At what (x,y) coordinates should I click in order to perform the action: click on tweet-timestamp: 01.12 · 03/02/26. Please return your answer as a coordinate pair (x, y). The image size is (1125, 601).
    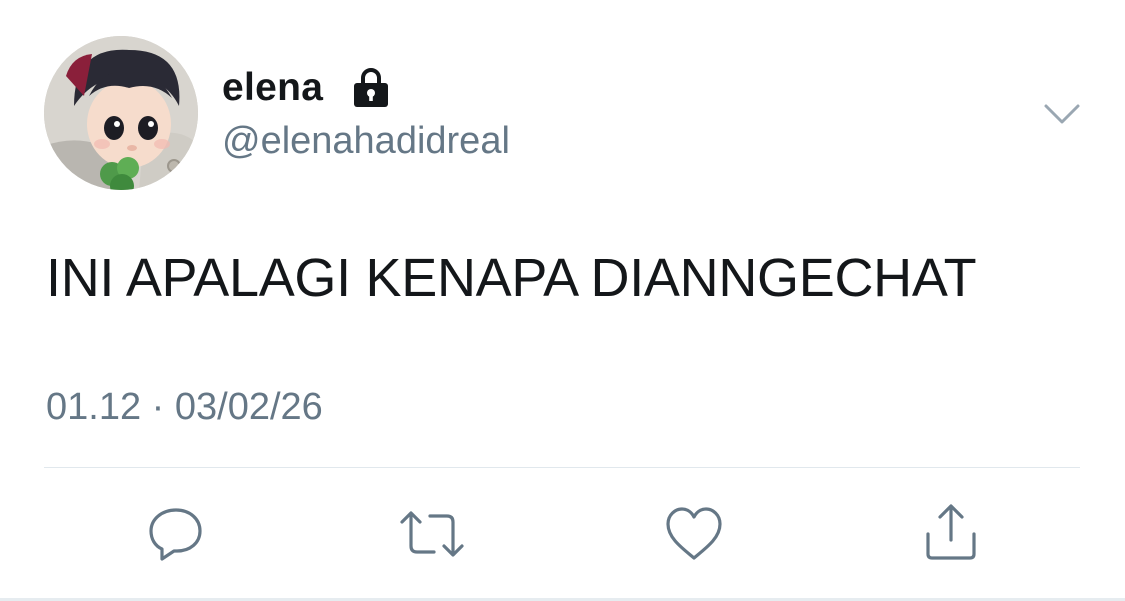
    Looking at the image, I should click on (184, 407).